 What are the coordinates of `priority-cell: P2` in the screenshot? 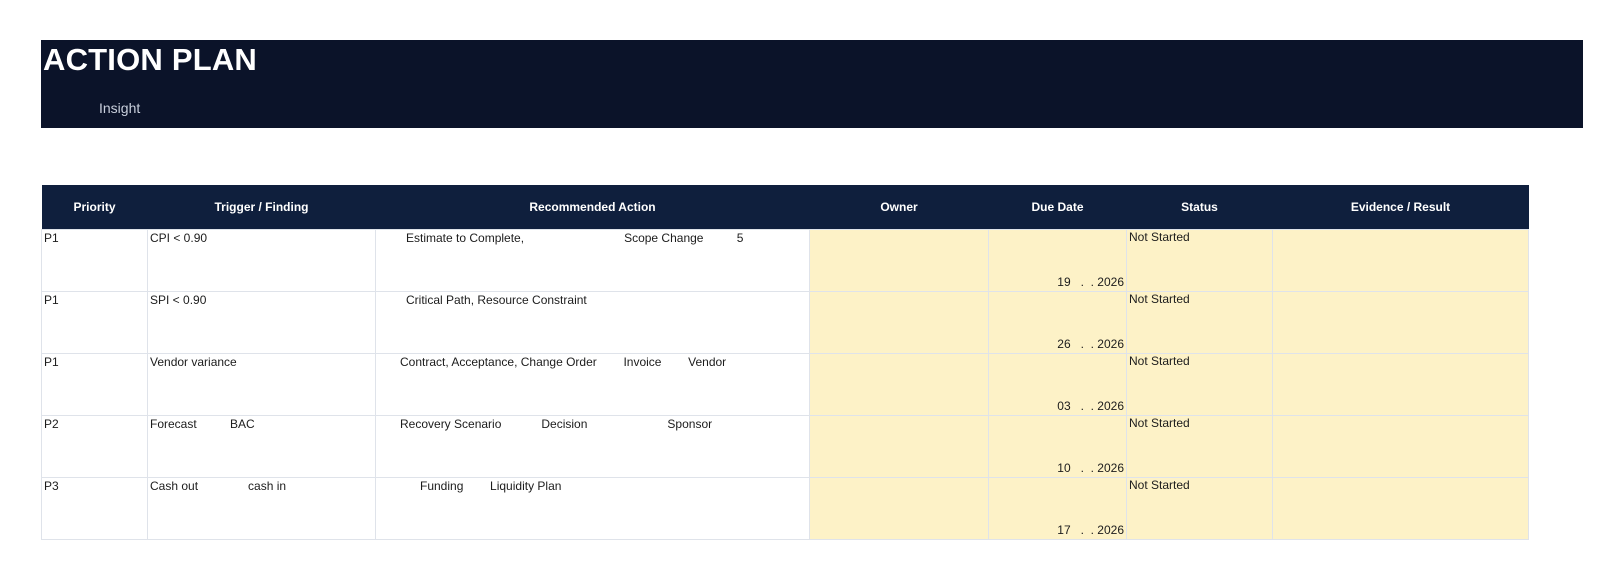 It's located at (94, 446).